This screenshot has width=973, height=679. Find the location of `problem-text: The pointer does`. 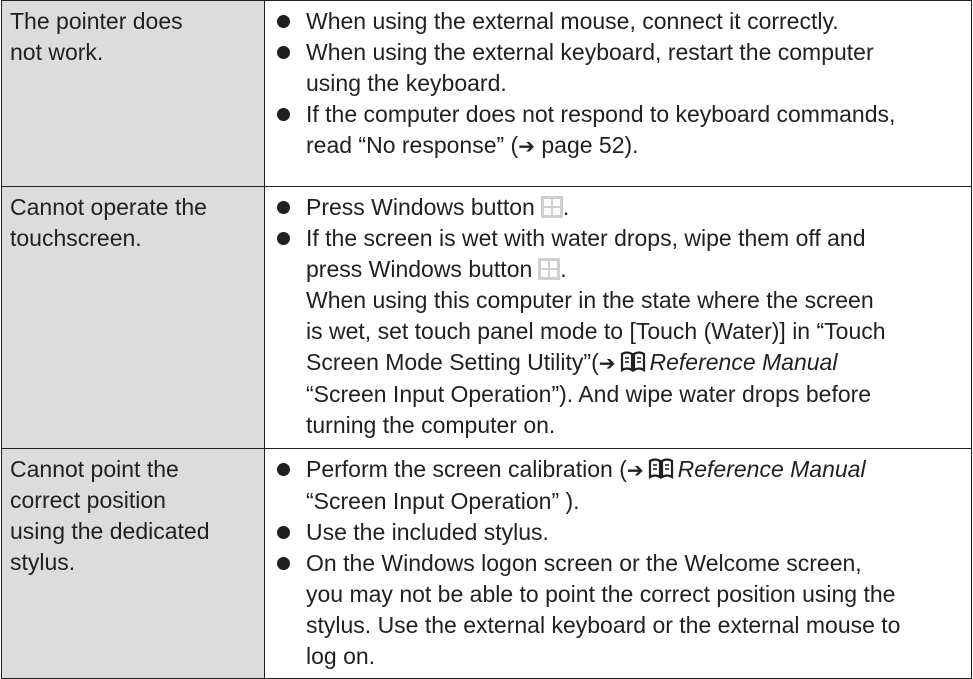

problem-text: The pointer does is located at coordinates (96, 21).